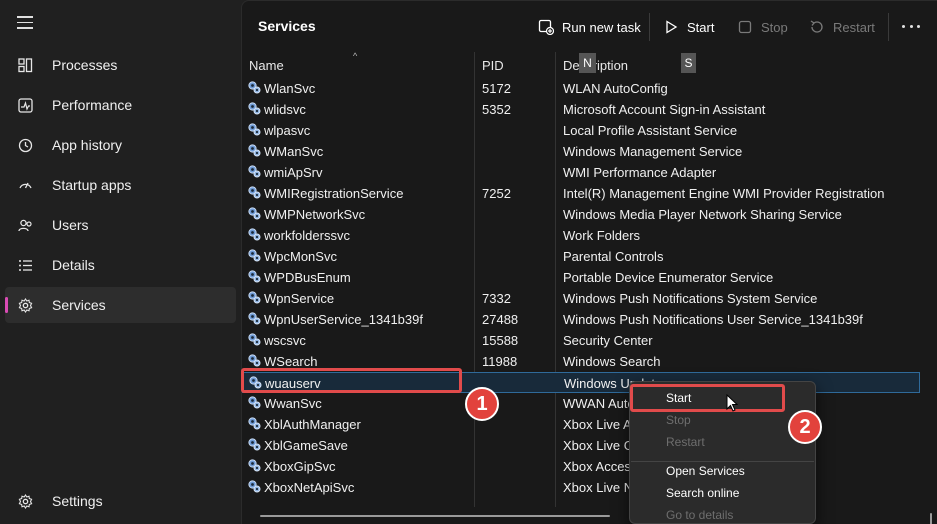 The image size is (937, 524). What do you see at coordinates (25, 65) in the screenshot?
I see `processes-icon` at bounding box center [25, 65].